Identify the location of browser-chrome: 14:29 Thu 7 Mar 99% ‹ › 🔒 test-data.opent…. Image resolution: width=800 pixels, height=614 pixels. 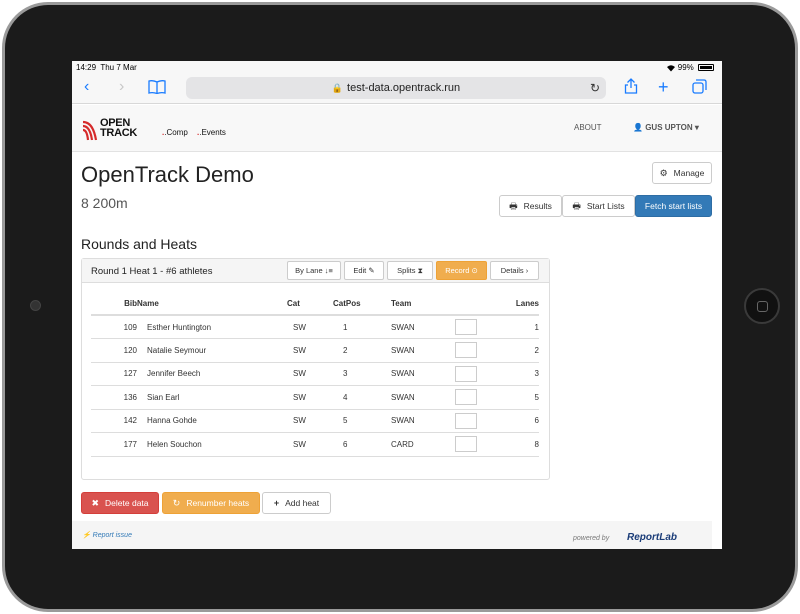
(397, 82).